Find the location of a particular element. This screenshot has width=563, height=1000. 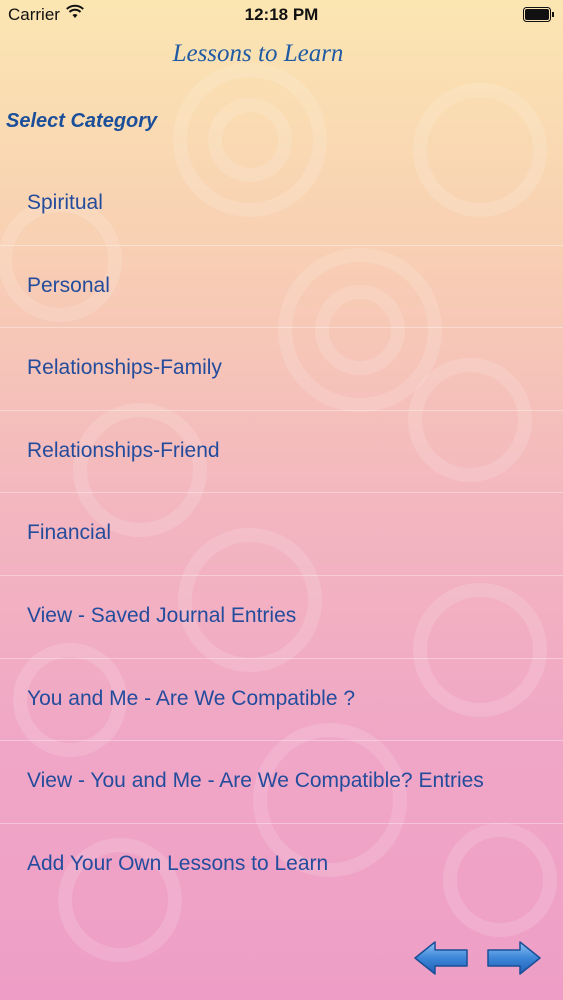

menu-item-financial: Financial is located at coordinates (281, 534).